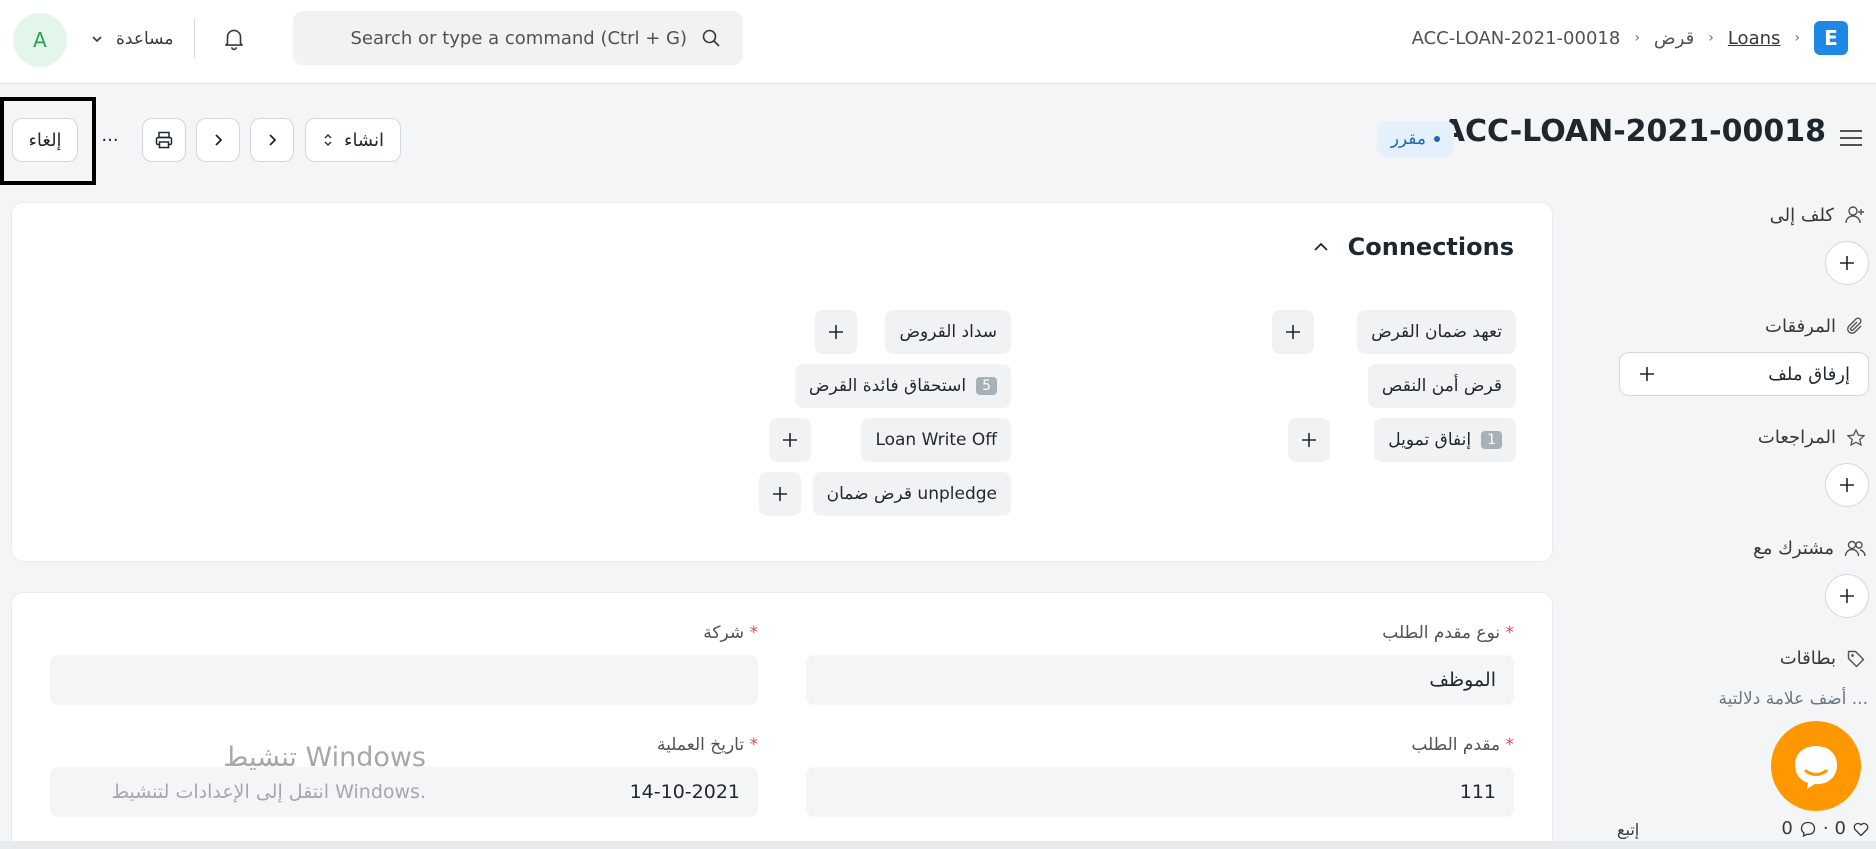 The height and width of the screenshot is (849, 1876). What do you see at coordinates (684, 792) in the screenshot?
I see `field-value: 14-10-2021` at bounding box center [684, 792].